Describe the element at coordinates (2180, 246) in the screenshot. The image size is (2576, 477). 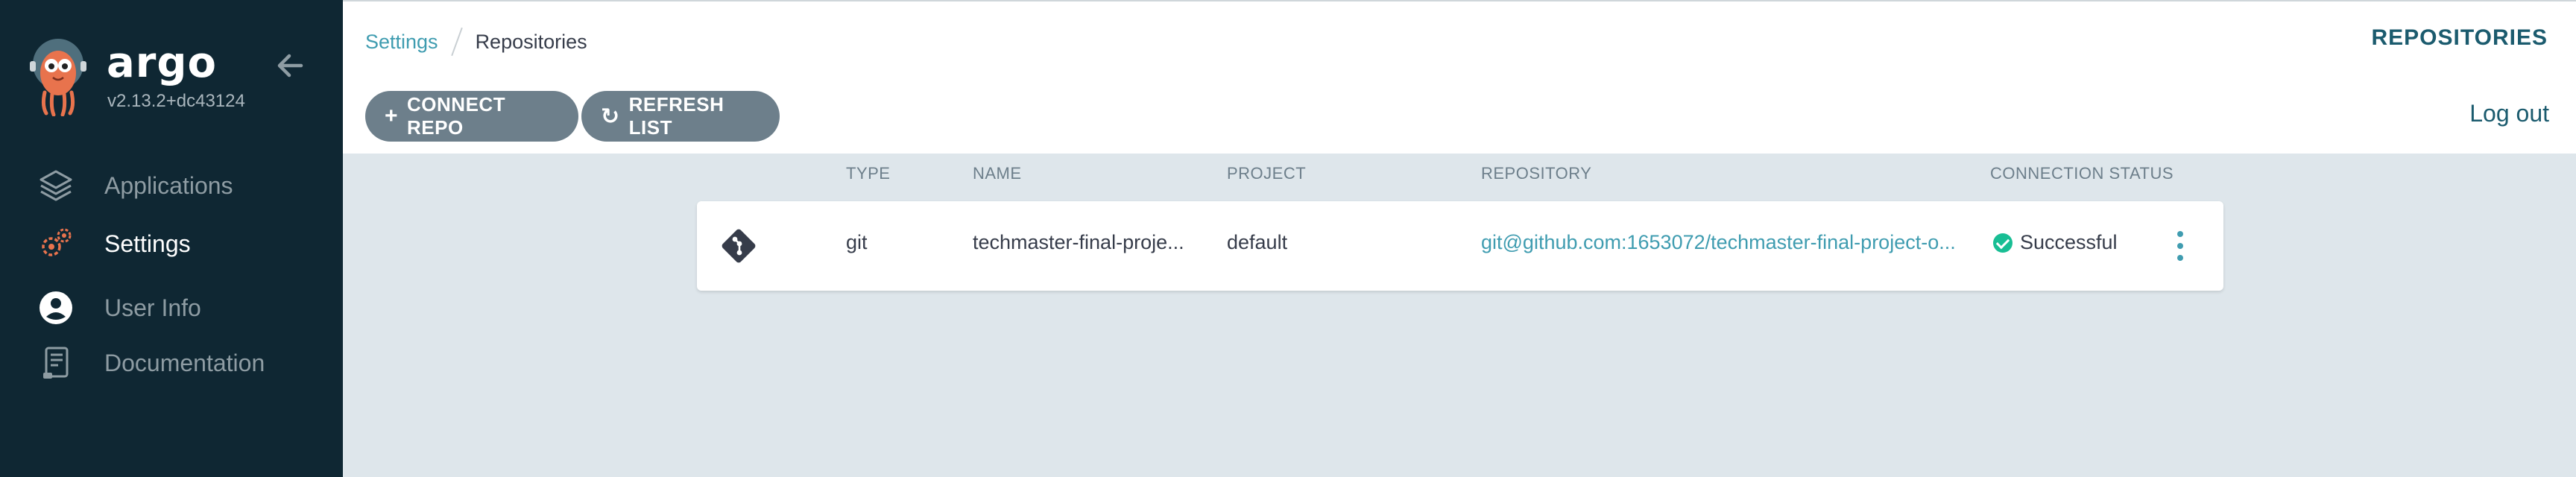
I see `row-actions-menu-icon` at that location.